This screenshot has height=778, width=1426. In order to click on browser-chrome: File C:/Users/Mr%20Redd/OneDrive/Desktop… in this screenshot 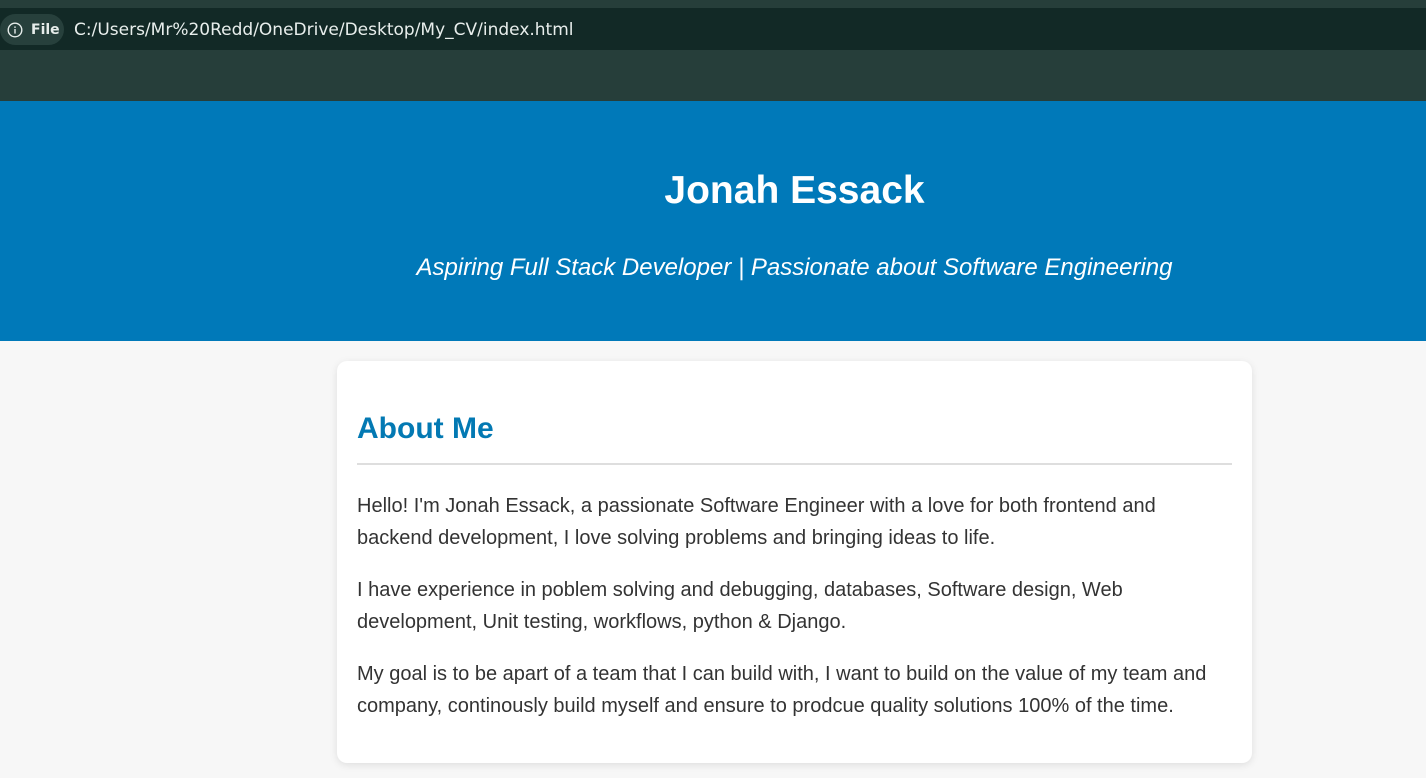, I will do `click(713, 50)`.